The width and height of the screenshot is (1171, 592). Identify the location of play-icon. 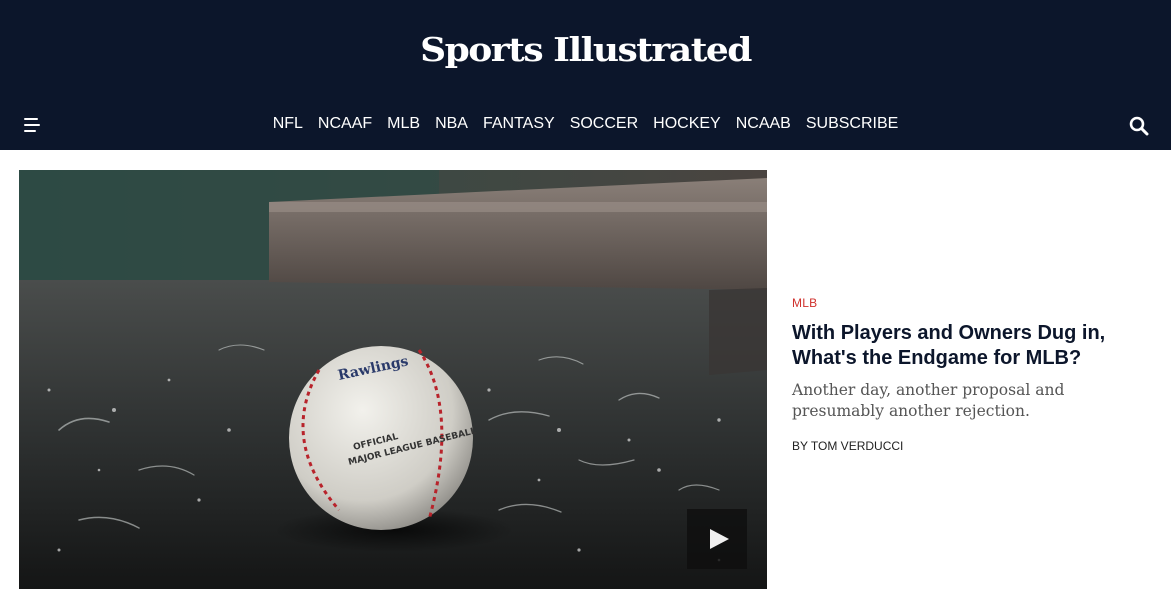
(719, 539).